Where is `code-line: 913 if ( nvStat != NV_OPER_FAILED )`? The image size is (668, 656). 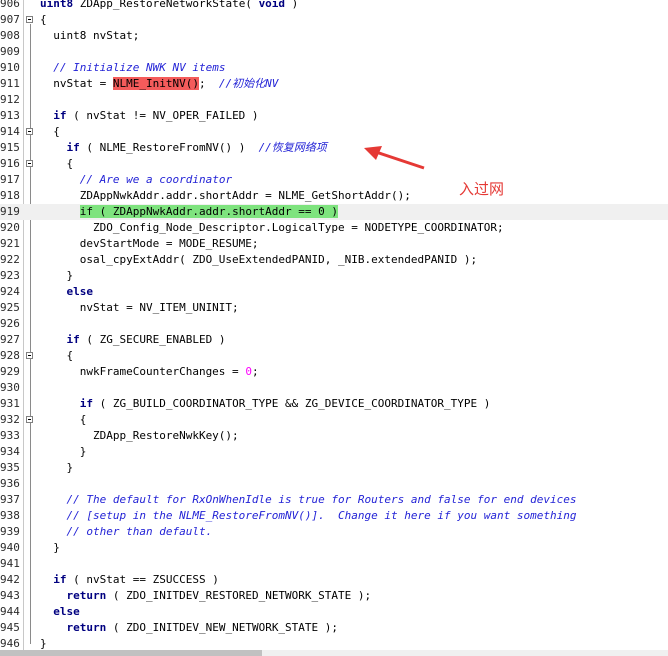 code-line: 913 if ( nvStat != NV_OPER_FAILED ) is located at coordinates (334, 116).